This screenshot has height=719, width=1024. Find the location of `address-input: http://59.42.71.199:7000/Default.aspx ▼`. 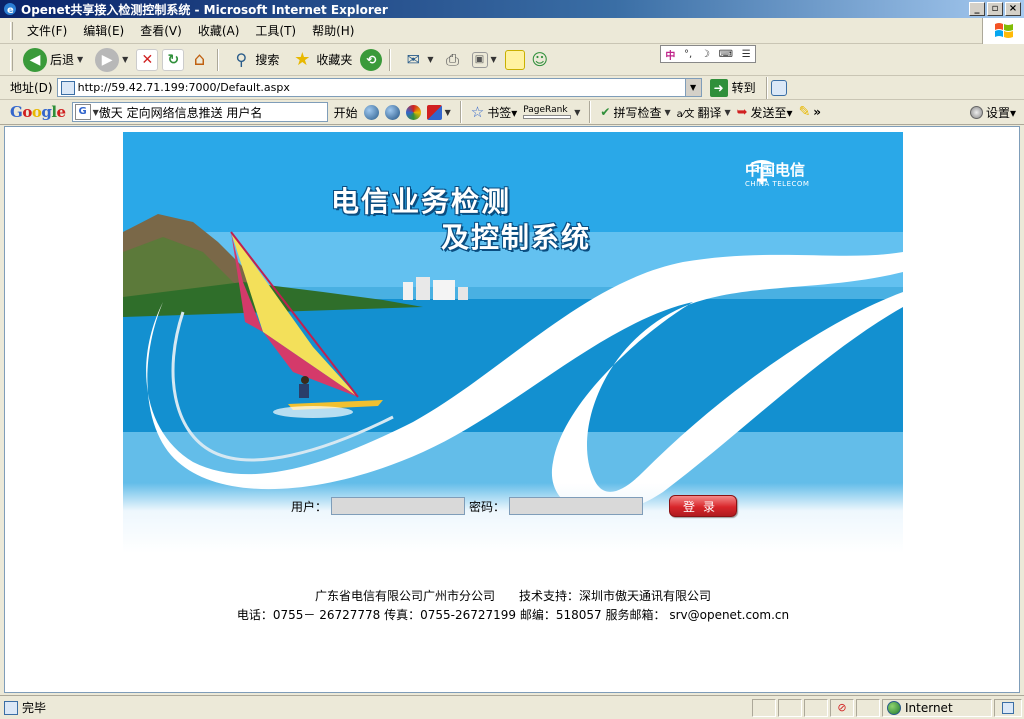

address-input: http://59.42.71.199:7000/Default.aspx ▼ is located at coordinates (379, 87).